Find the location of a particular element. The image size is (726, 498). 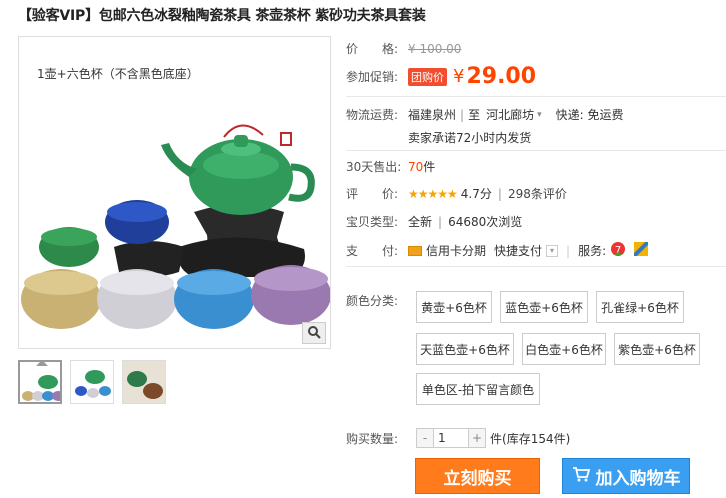

item-condition: 全新 is located at coordinates (420, 222).